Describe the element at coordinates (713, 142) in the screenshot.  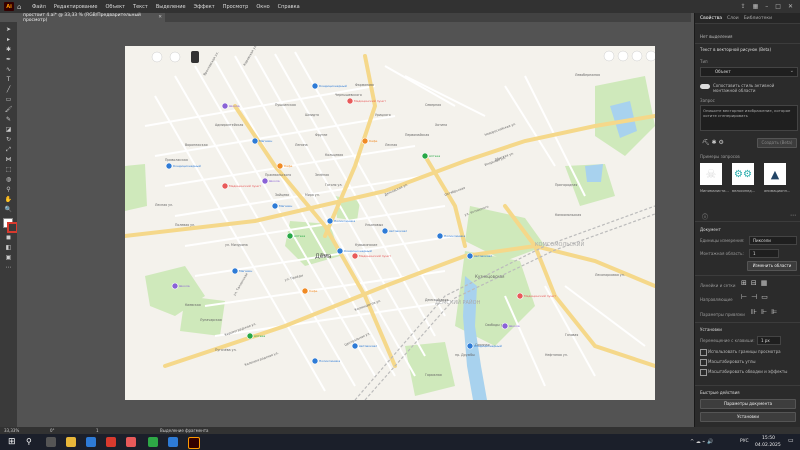
I see `style-picker-icon: ⛏ ✱ ⚙` at that location.